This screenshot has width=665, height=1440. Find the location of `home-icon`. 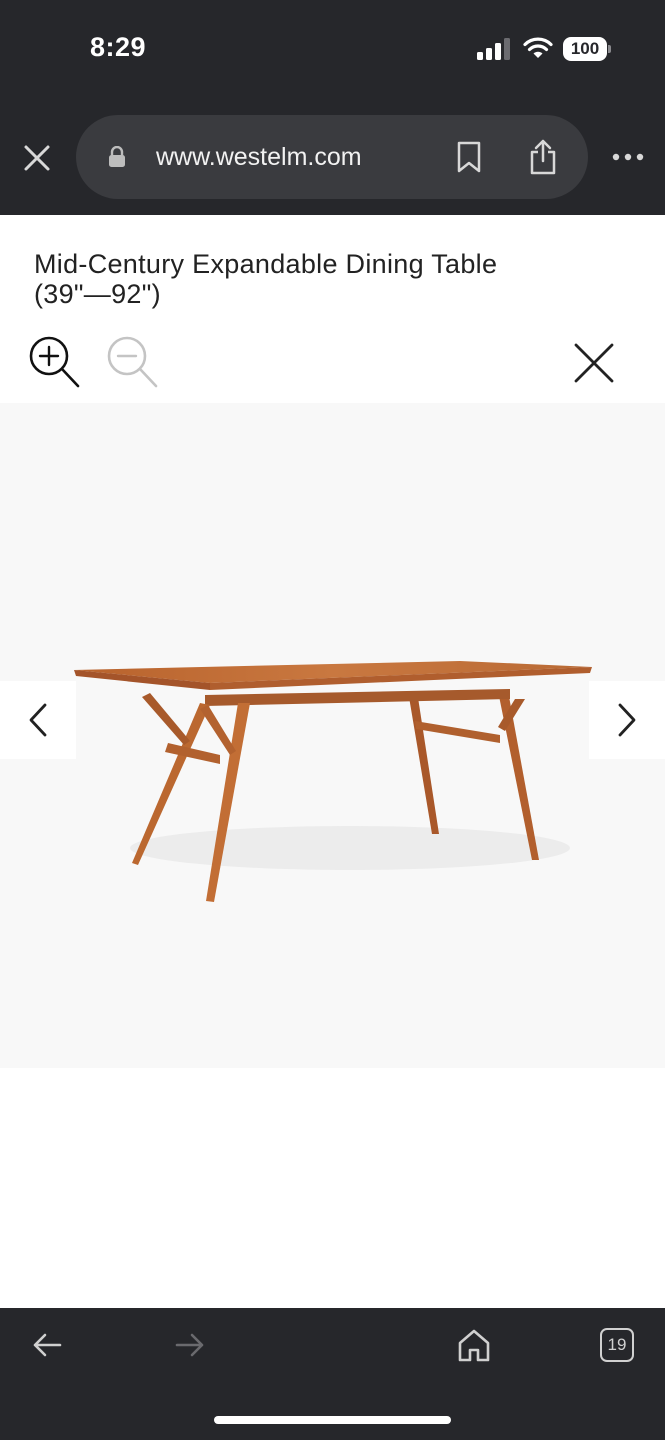

home-icon is located at coordinates (474, 1345).